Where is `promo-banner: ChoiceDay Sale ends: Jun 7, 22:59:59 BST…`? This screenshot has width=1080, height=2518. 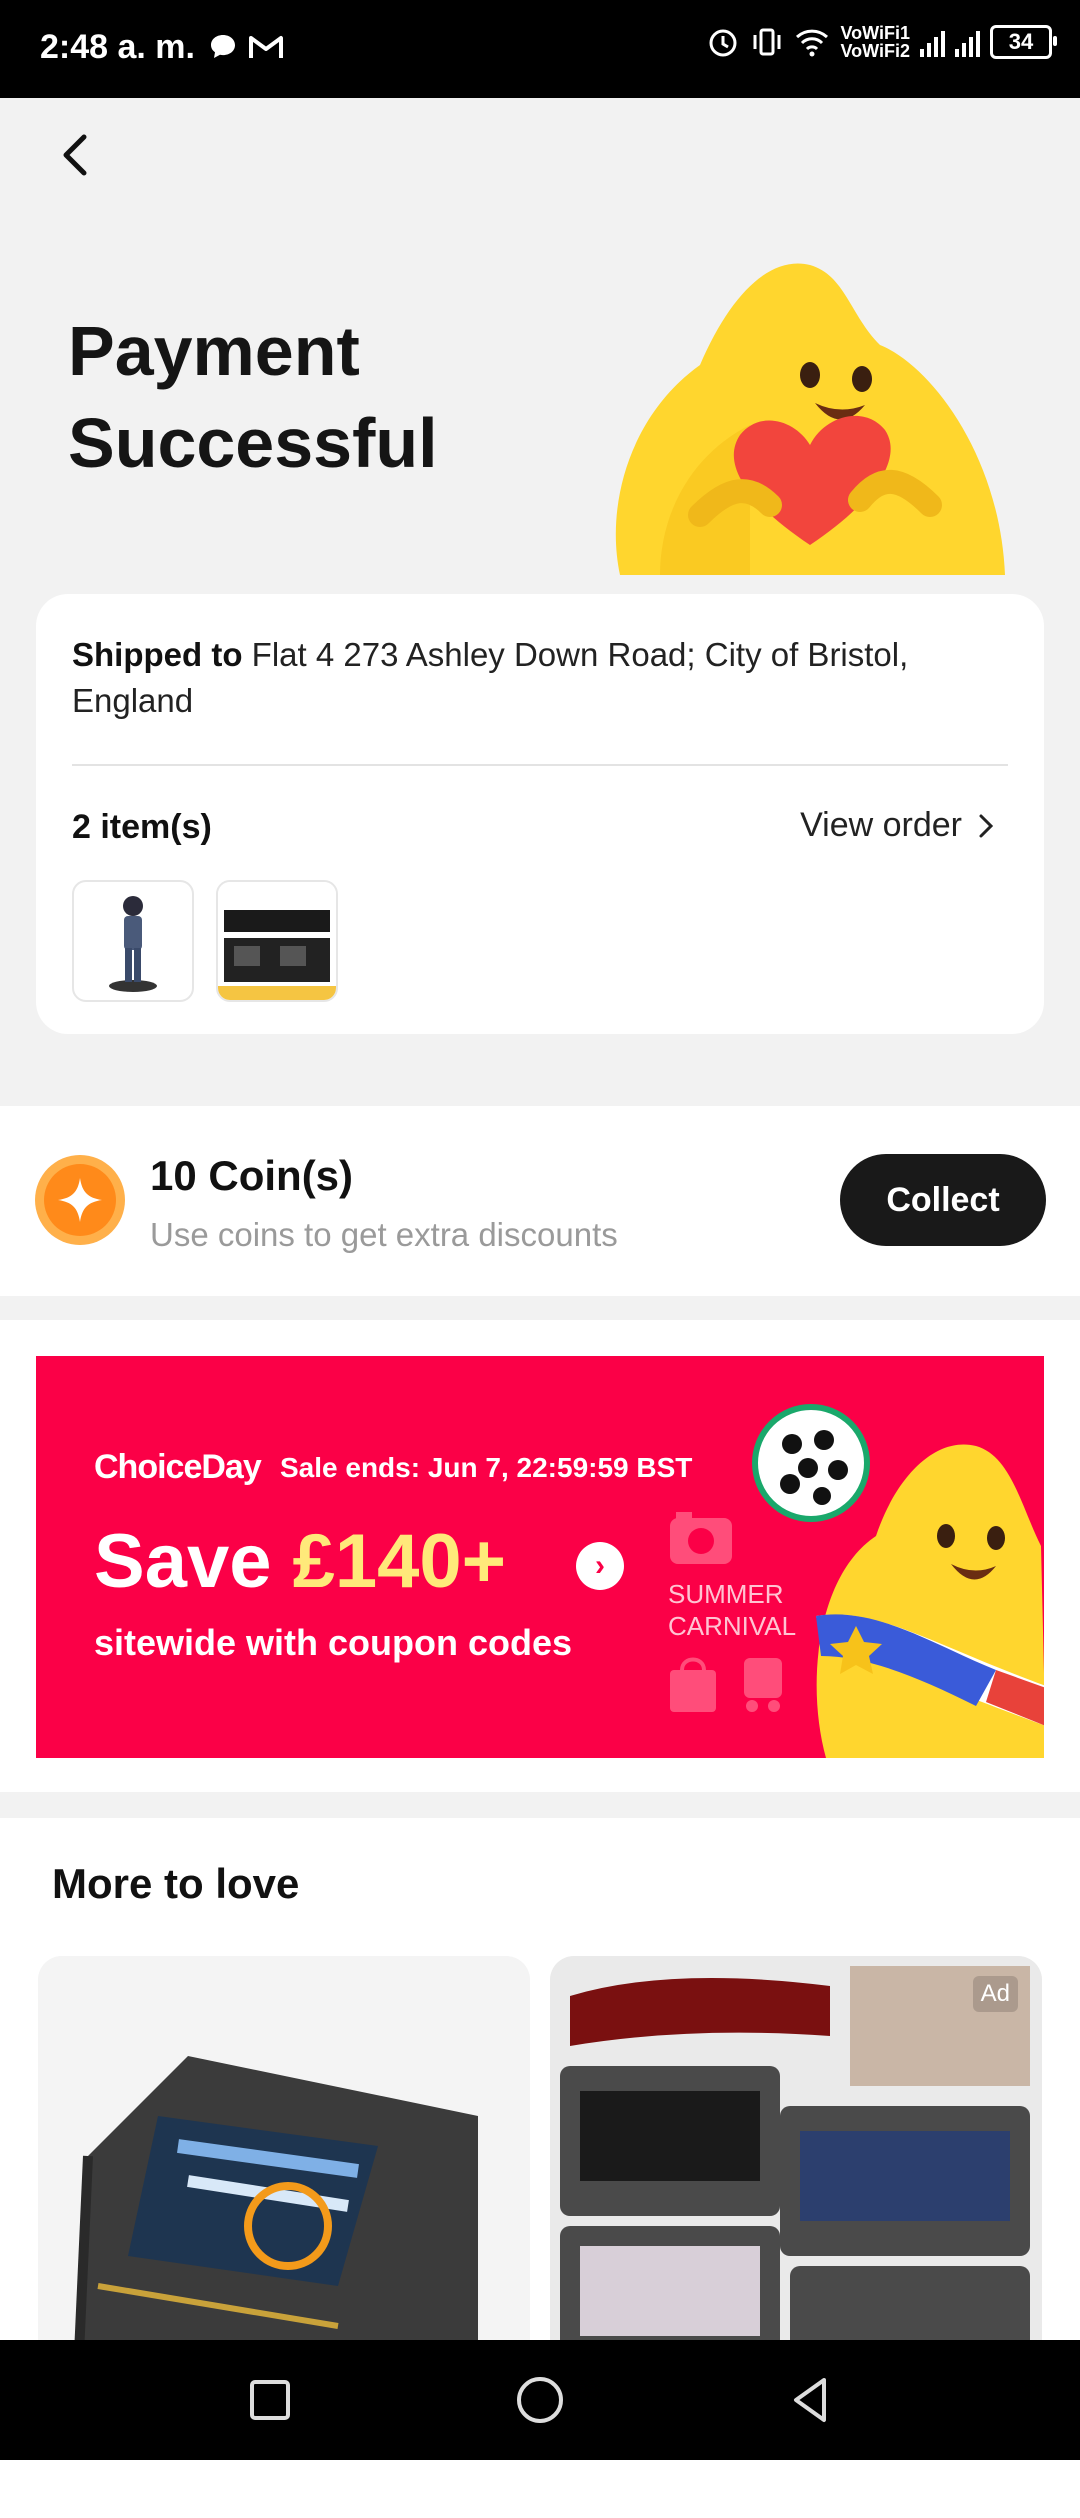
promo-banner: ChoiceDay Sale ends: Jun 7, 22:59:59 BST… is located at coordinates (540, 1557).